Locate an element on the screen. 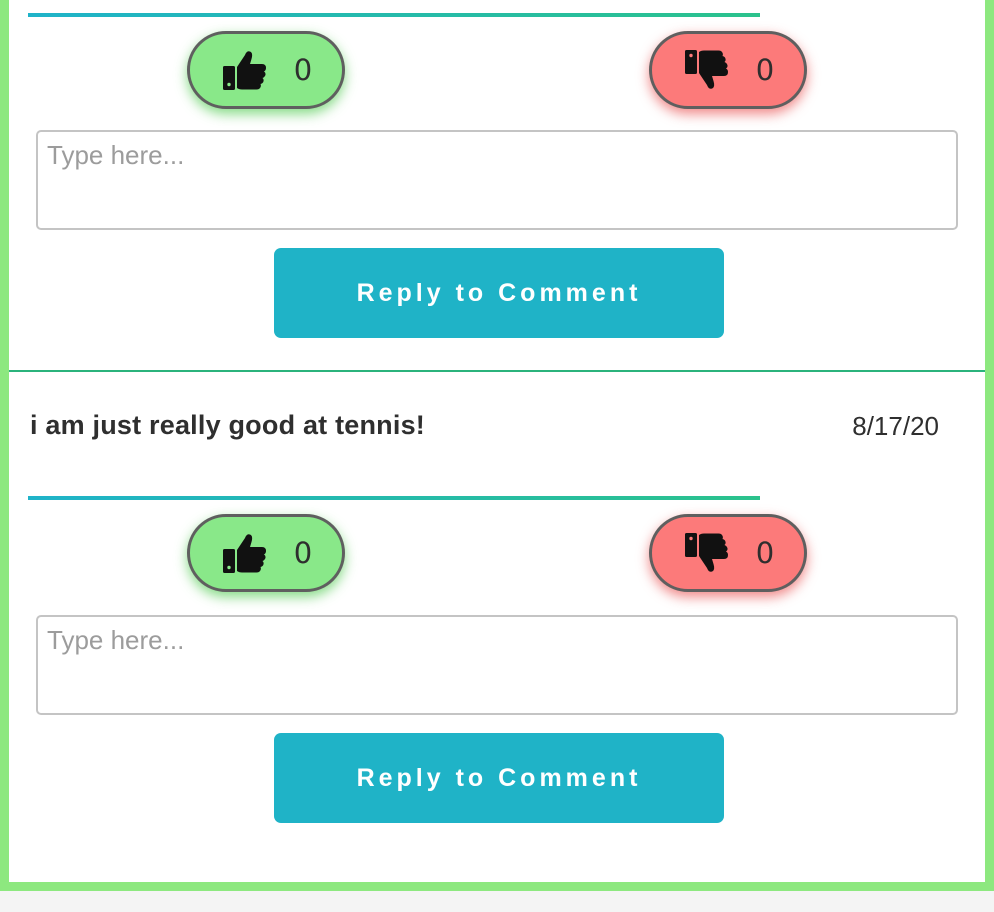 The image size is (994, 912). comment-text: i am just really good at tennis! is located at coordinates (227, 425).